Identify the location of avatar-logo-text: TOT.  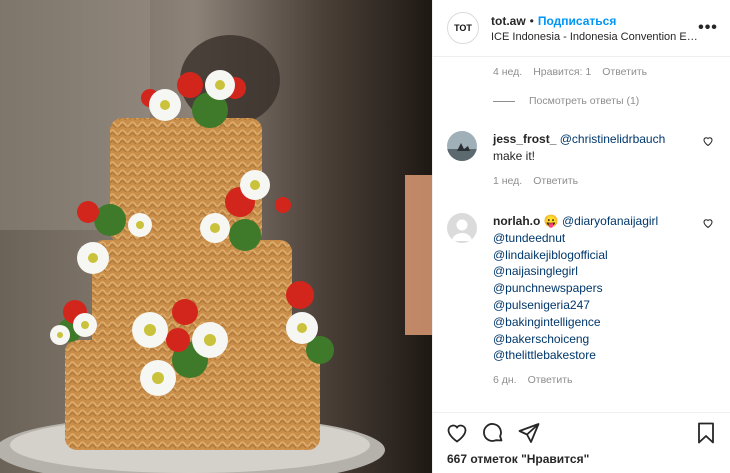
(463, 28).